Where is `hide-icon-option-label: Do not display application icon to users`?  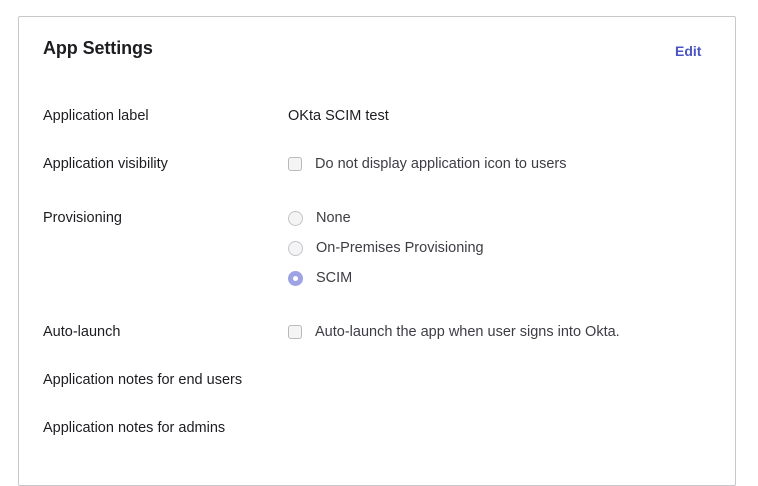
hide-icon-option-label: Do not display application icon to users is located at coordinates (441, 164).